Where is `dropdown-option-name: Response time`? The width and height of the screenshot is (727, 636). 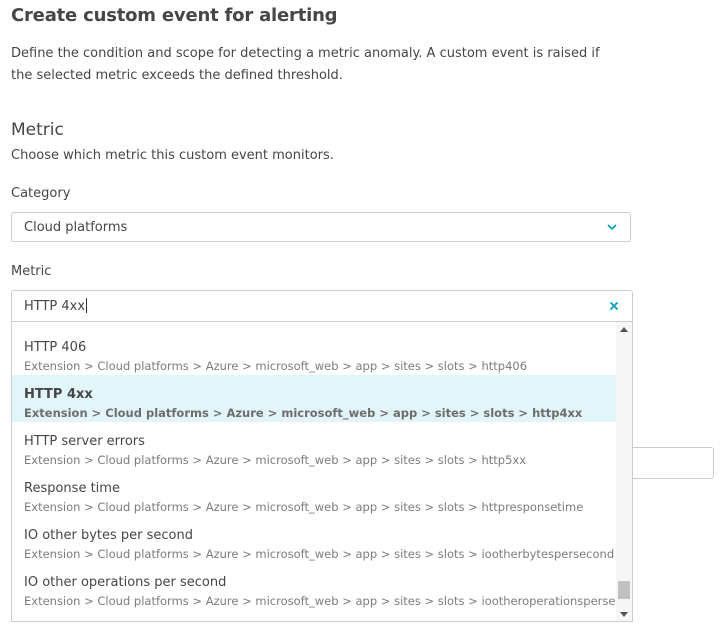
dropdown-option-name: Response time is located at coordinates (72, 488).